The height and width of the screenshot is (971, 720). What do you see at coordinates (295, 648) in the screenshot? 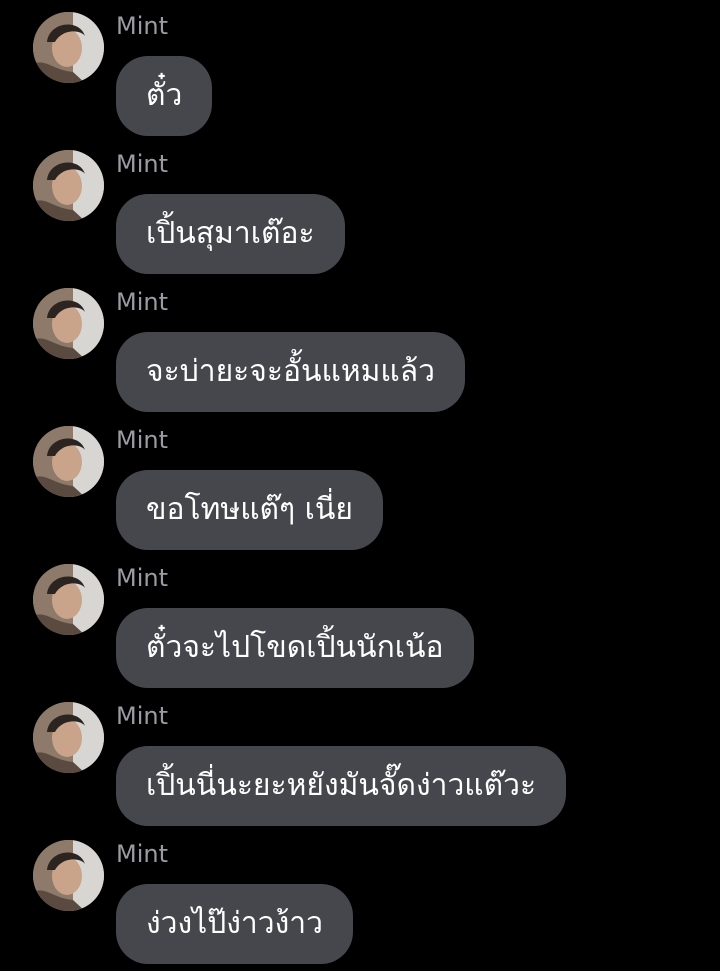
I see `message-bubble: ตั๋วจะไปโขดเปิ้นนักเน้อ` at bounding box center [295, 648].